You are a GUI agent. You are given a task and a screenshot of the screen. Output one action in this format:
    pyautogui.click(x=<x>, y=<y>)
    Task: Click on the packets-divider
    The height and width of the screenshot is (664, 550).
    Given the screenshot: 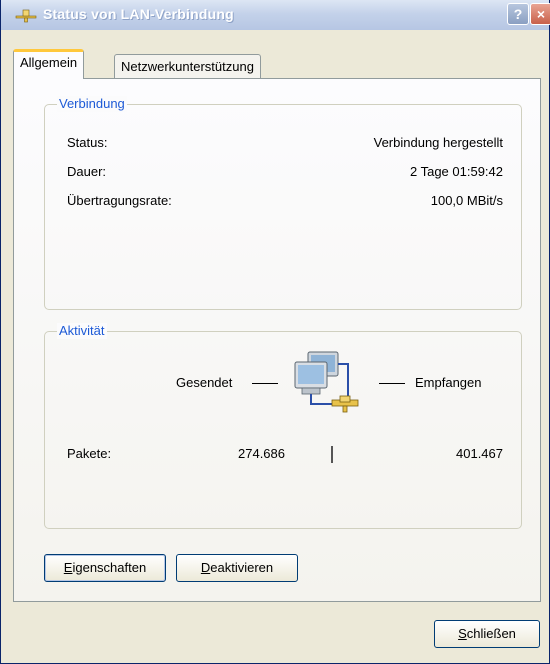 What is the action you would take?
    pyautogui.click(x=332, y=454)
    